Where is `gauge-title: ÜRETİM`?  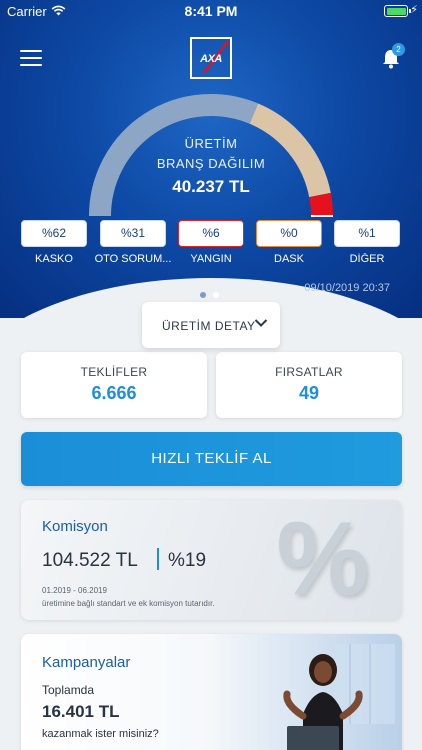
gauge-title: ÜRETİM is located at coordinates (211, 143).